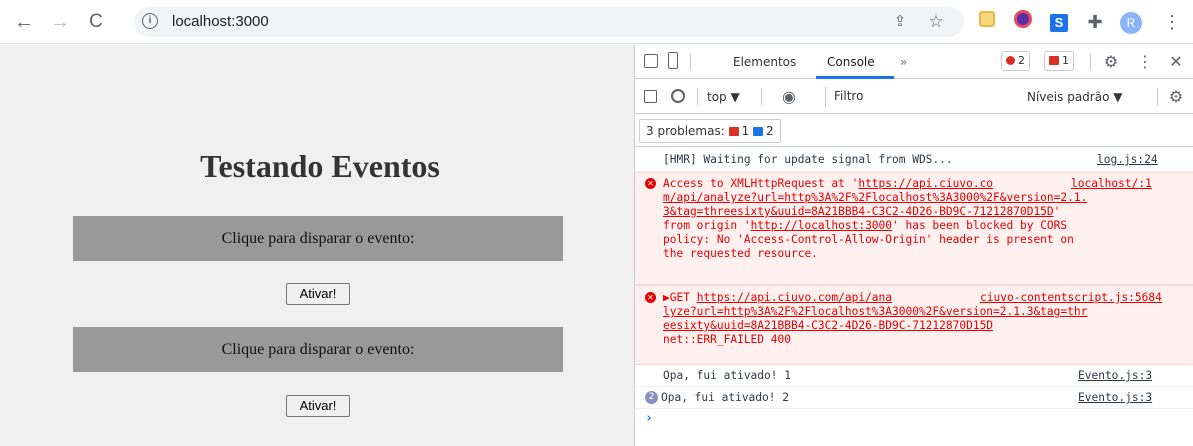 The image size is (1193, 446). What do you see at coordinates (914, 62) in the screenshot?
I see `devtools-tab-bar: Elementos Console » 2 1 ⚙ ⋮ ✕` at bounding box center [914, 62].